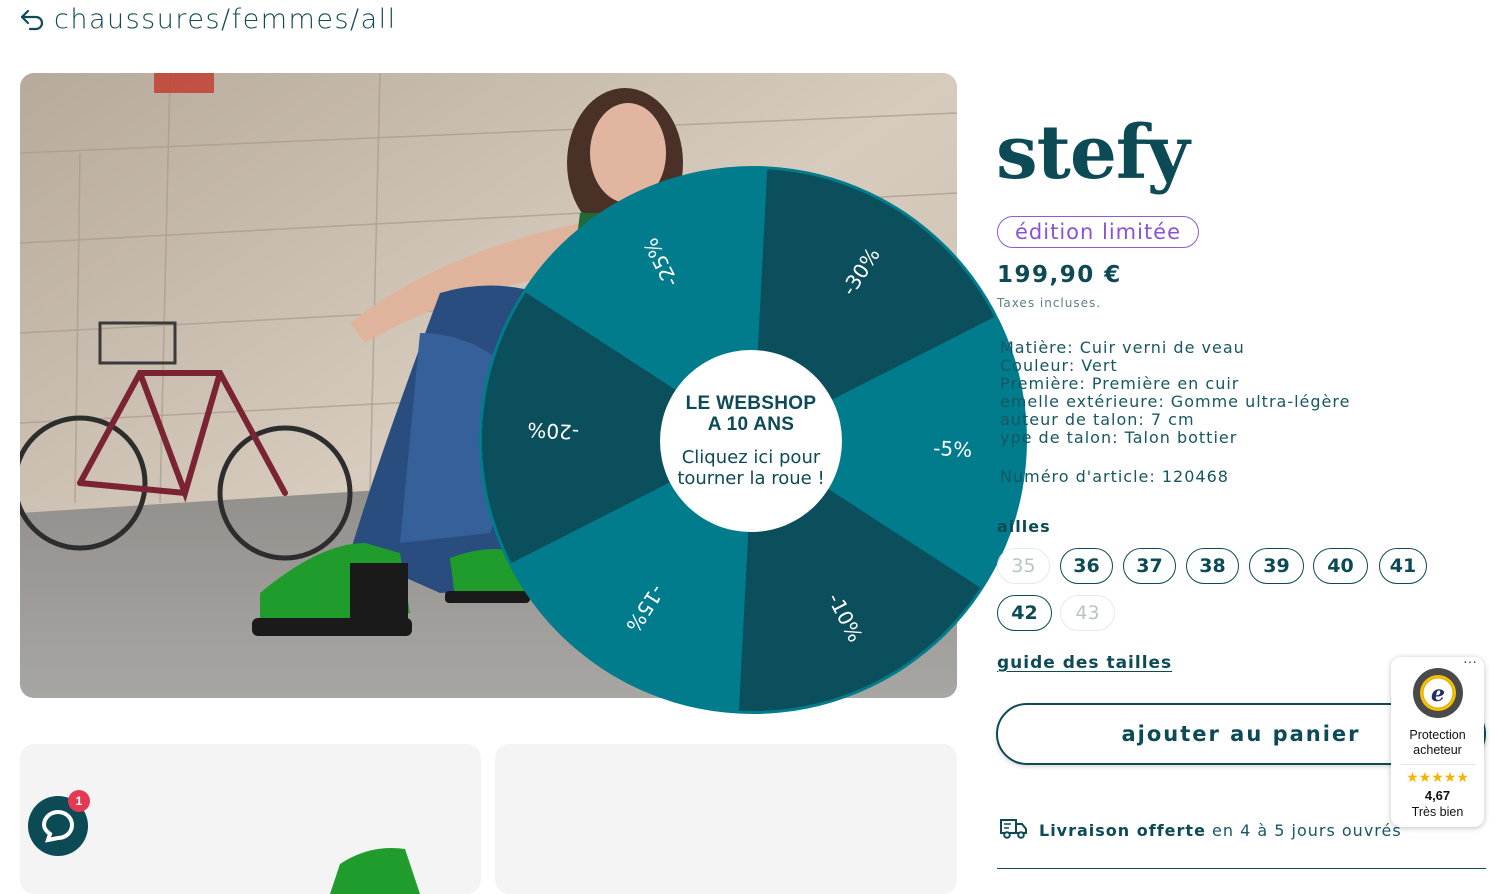 The width and height of the screenshot is (1504, 894). Describe the element at coordinates (1470, 661) in the screenshot. I see `more-options-icon: ···` at that location.